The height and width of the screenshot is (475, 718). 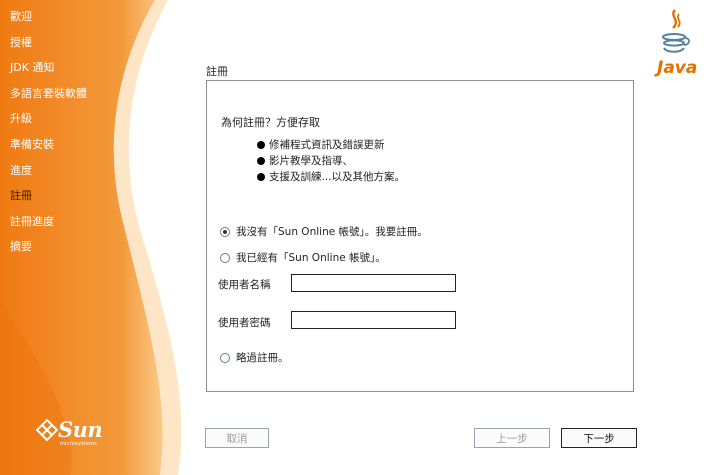 I want to click on step-registration: 註冊, so click(x=21, y=196).